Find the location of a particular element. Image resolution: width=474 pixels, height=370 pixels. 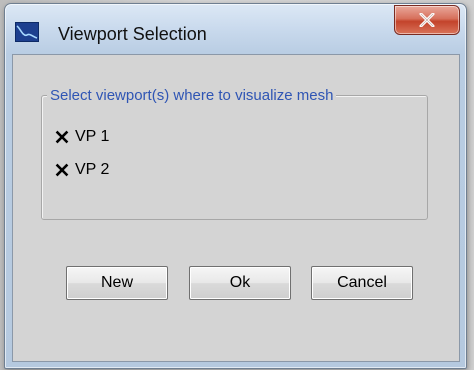

checkbox-vp1: VP 1 is located at coordinates (82, 137).